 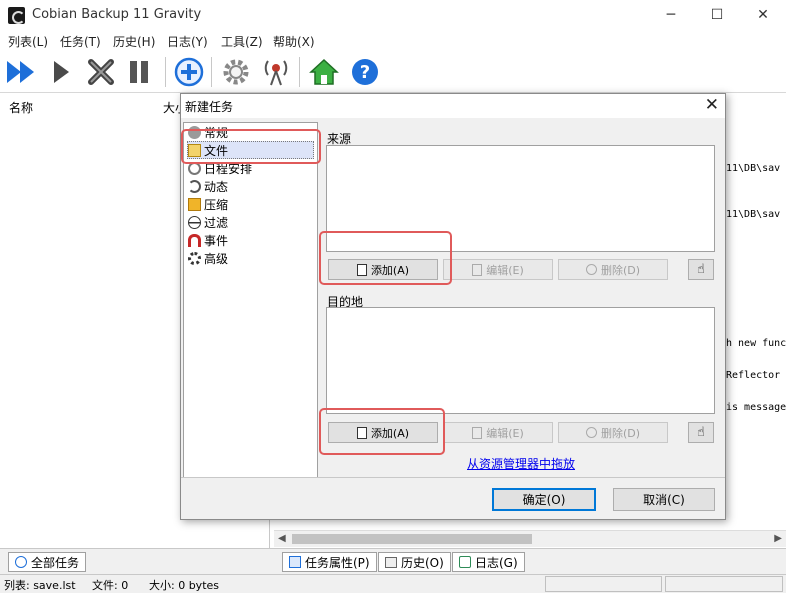 What do you see at coordinates (763, 15) in the screenshot?
I see `close-button: ✕` at bounding box center [763, 15].